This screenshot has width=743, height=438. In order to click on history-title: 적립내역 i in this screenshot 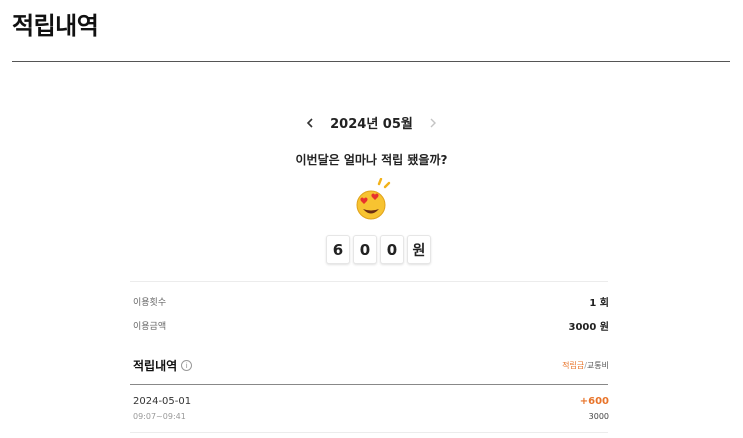, I will do `click(163, 365)`.